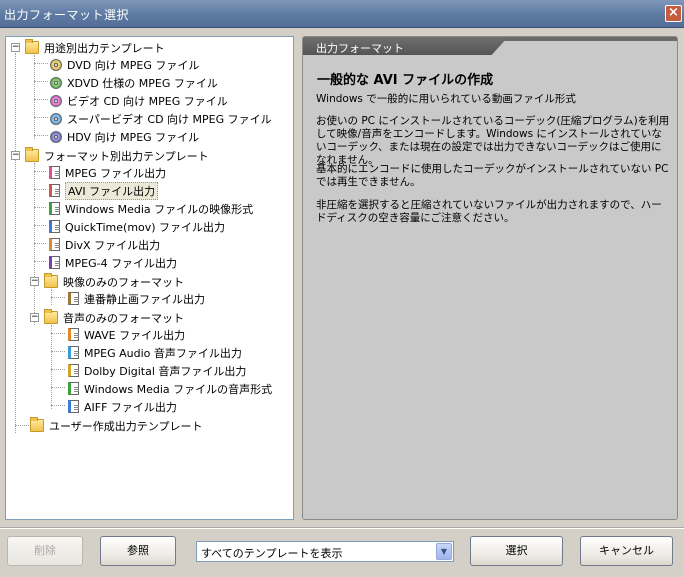  I want to click on tree-node-label: ユーザー作成出力テンプレート, so click(126, 426).